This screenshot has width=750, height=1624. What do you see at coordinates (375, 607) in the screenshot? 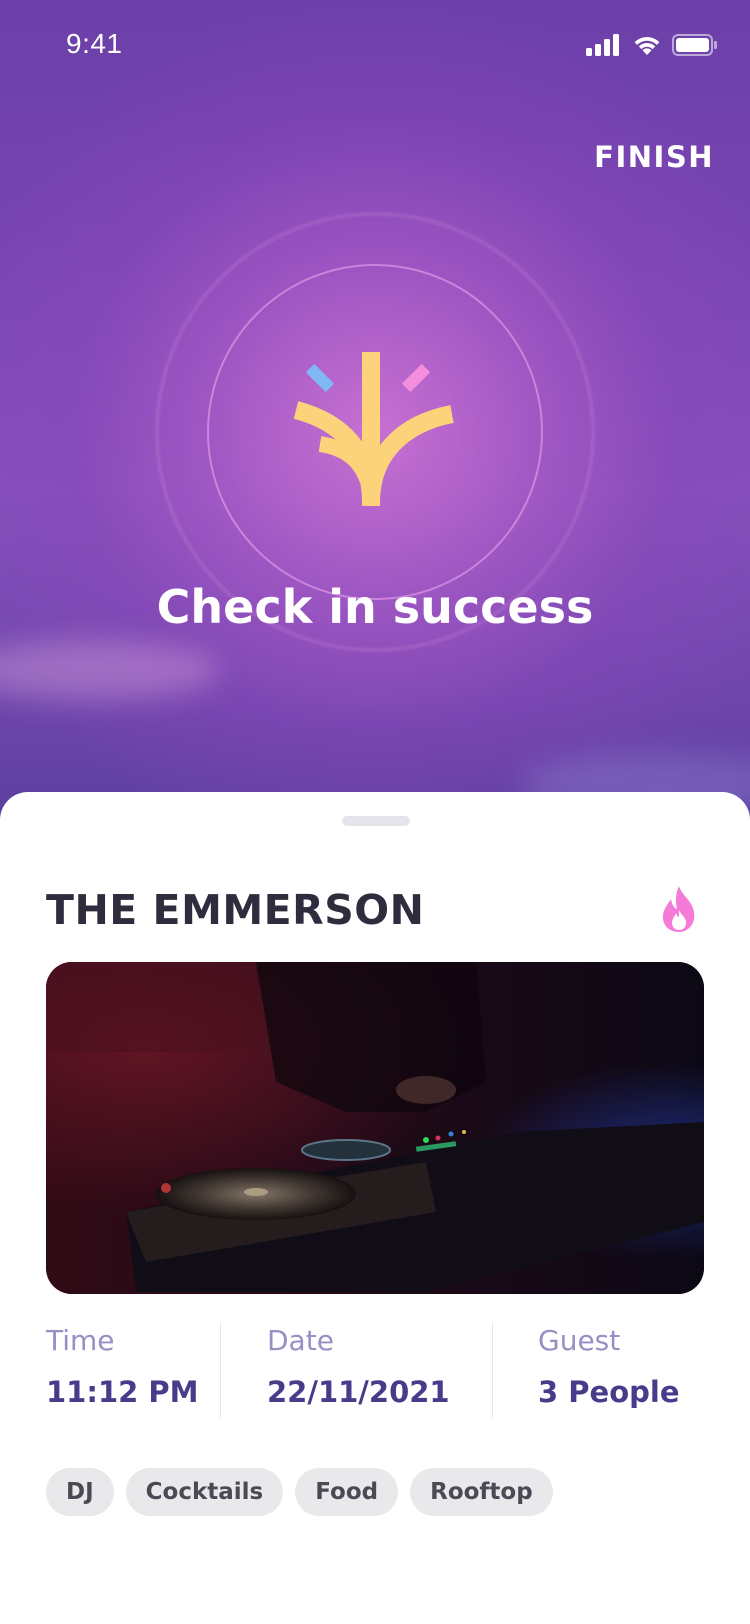
I see `success-title: Check in success` at bounding box center [375, 607].